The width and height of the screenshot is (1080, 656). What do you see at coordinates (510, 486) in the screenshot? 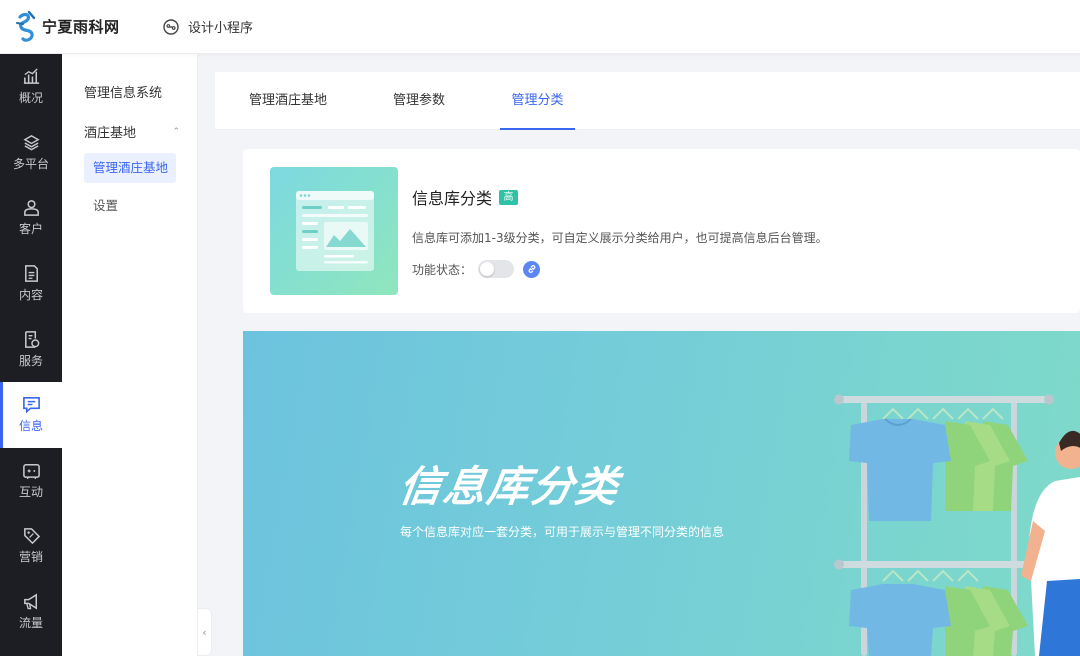
I see `banner-title: 信息库分类` at bounding box center [510, 486].